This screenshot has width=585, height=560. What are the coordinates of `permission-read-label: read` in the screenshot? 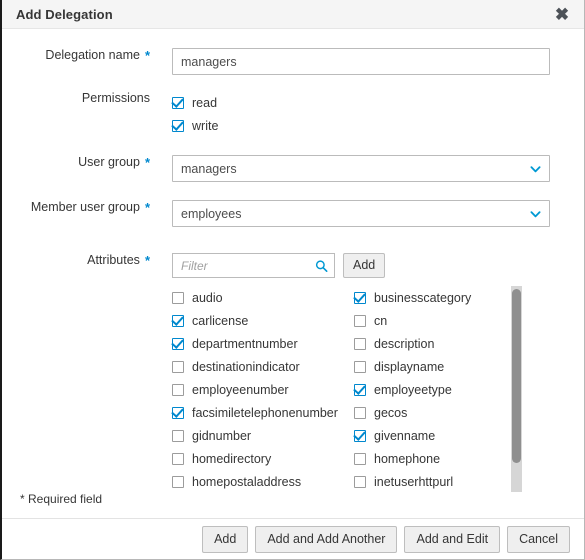 It's located at (204, 103).